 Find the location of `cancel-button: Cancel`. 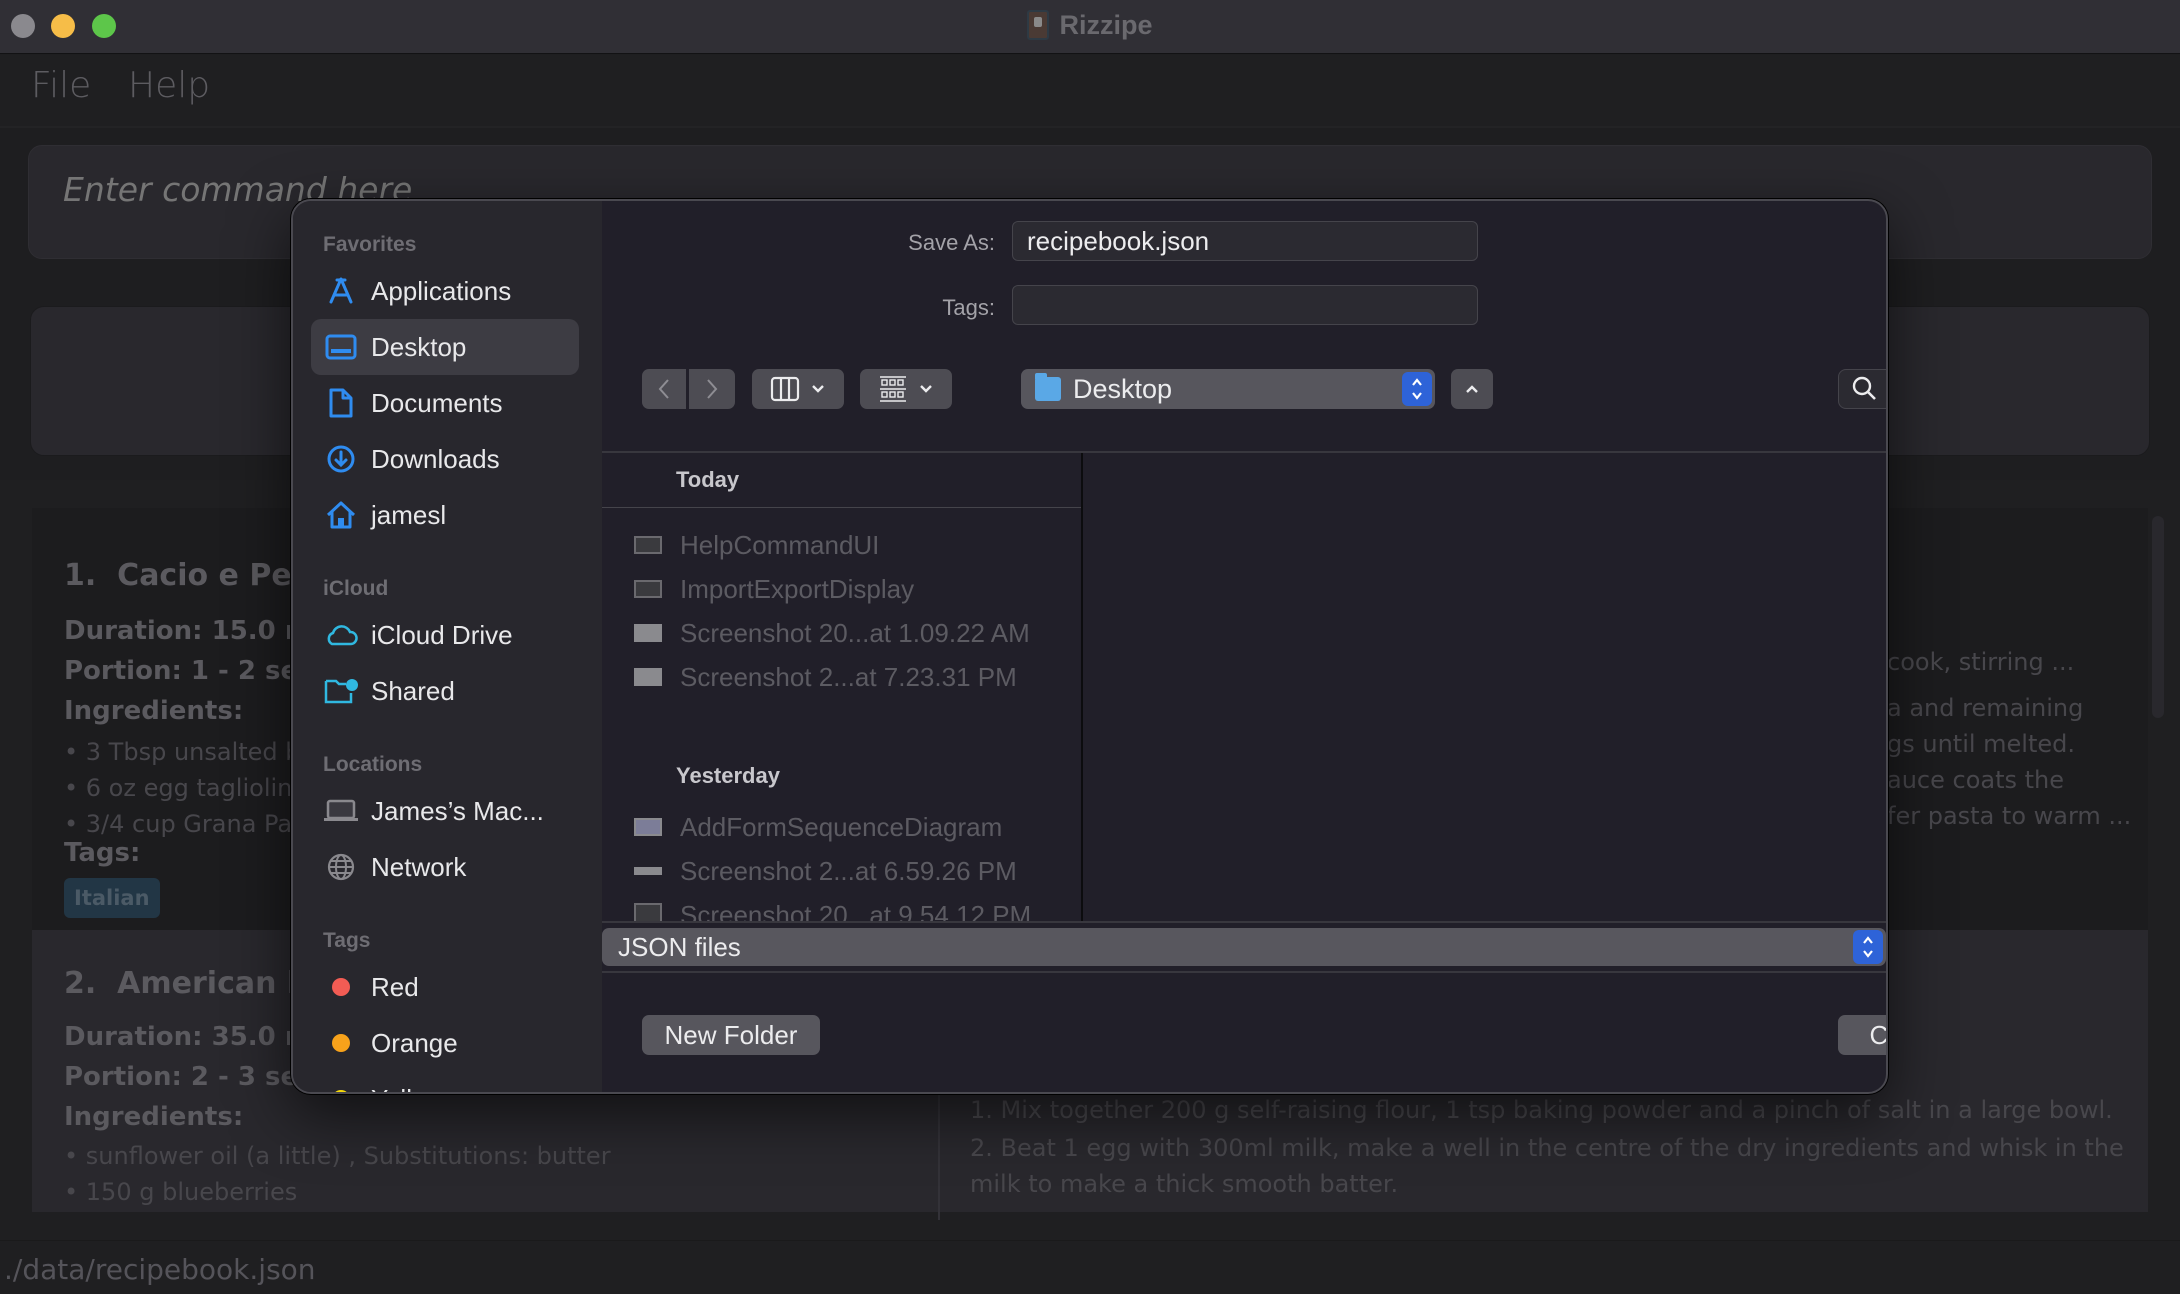

cancel-button: Cancel is located at coordinates (1862, 1035).